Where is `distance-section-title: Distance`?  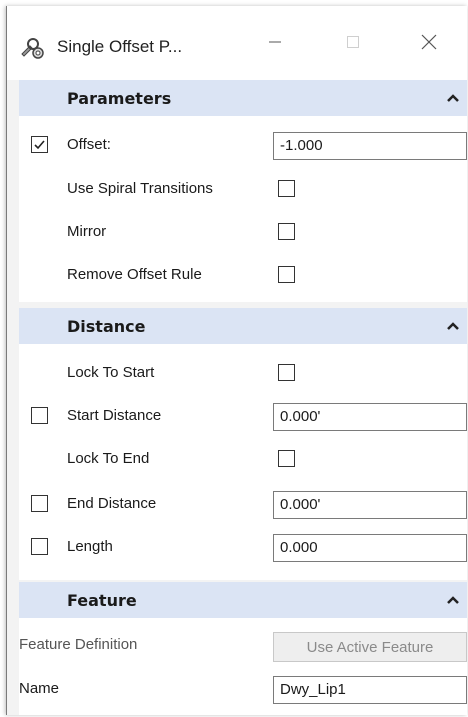 distance-section-title: Distance is located at coordinates (106, 326).